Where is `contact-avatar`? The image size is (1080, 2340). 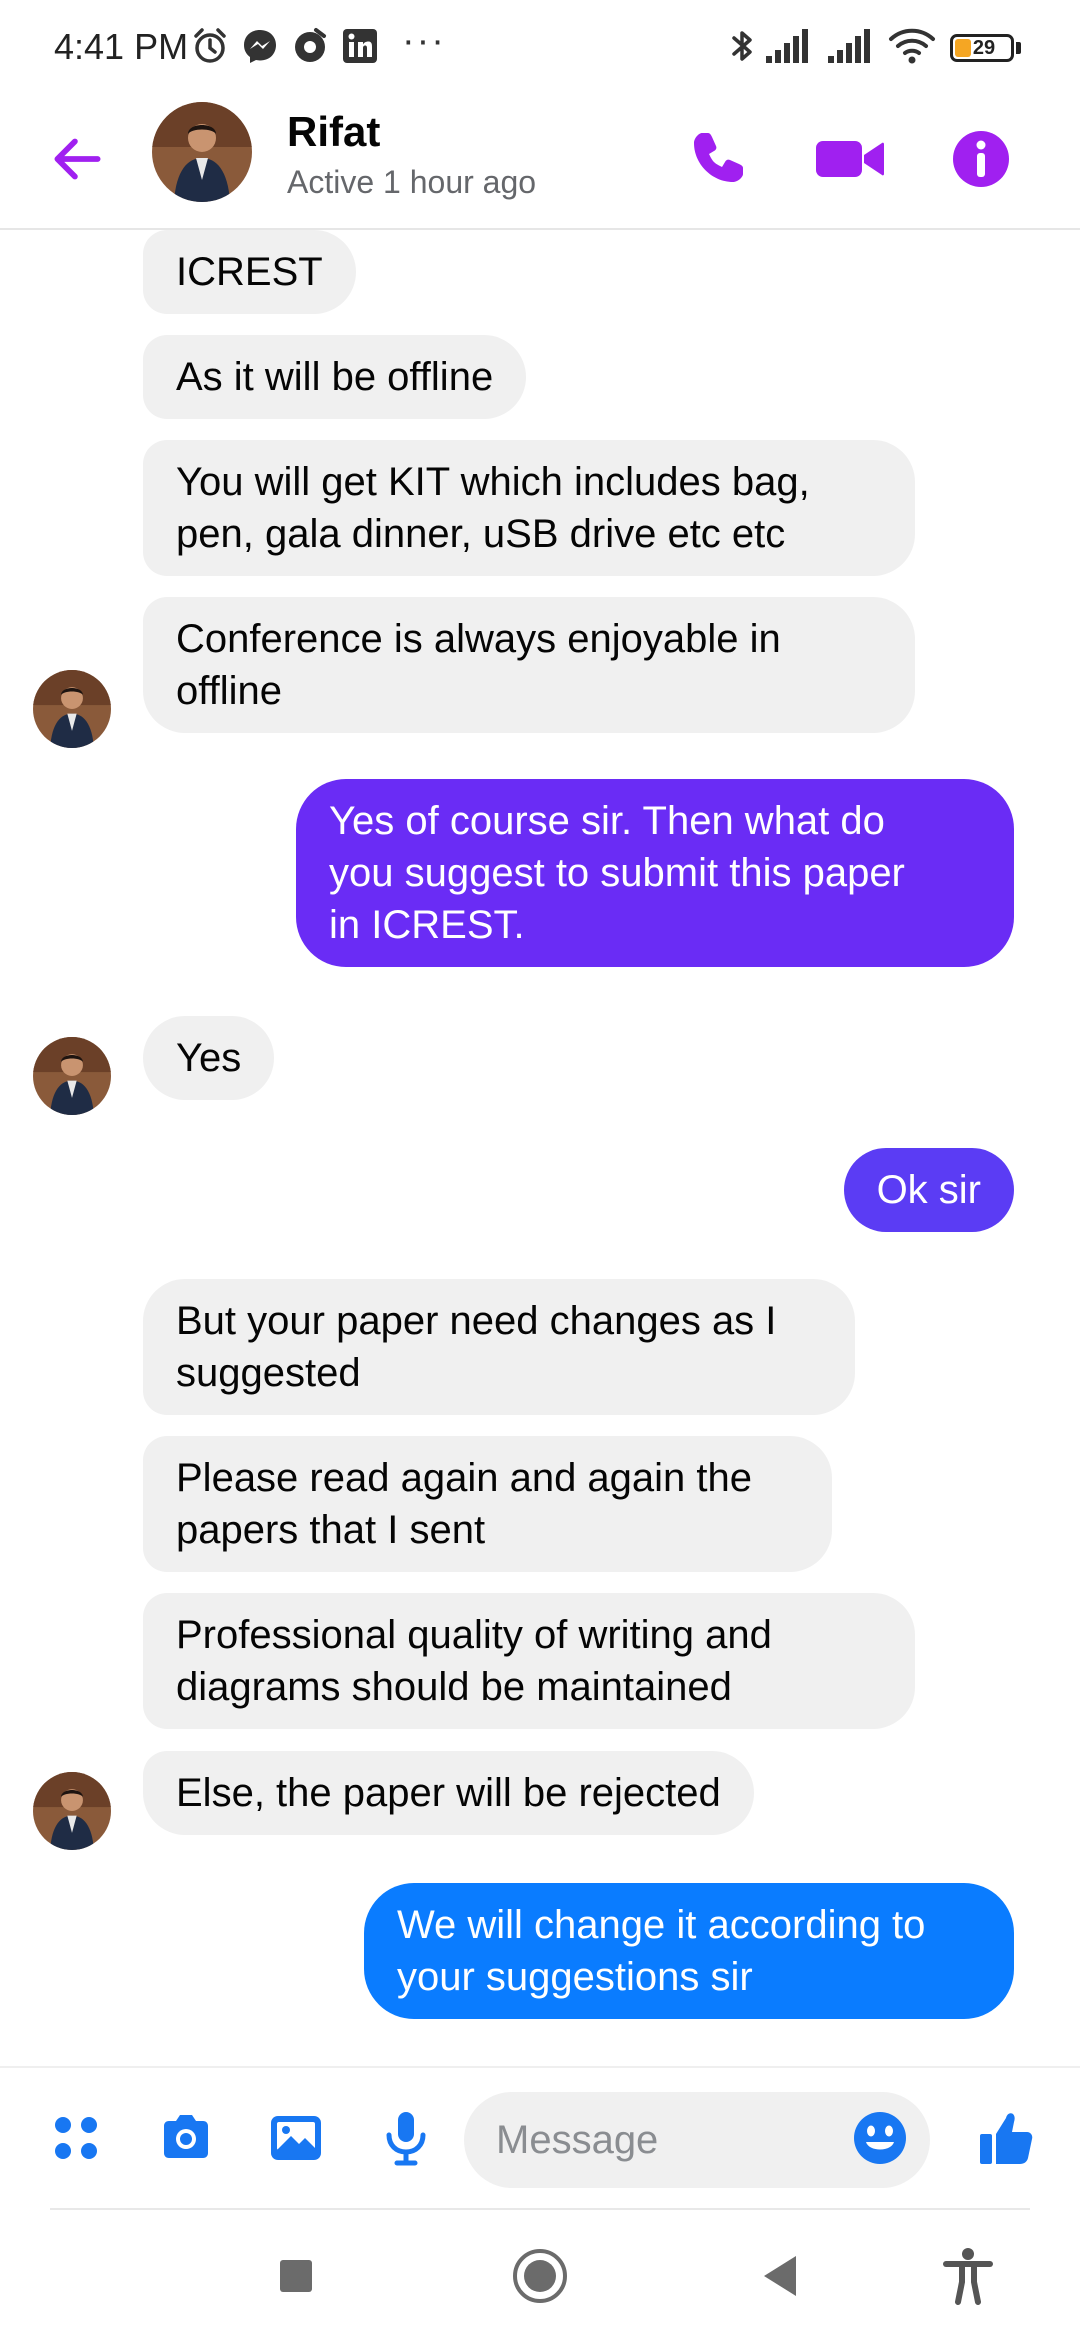 contact-avatar is located at coordinates (202, 152).